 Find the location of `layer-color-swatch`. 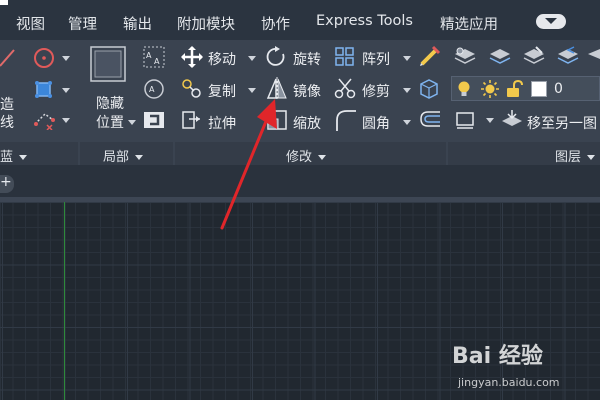

layer-color-swatch is located at coordinates (539, 89).